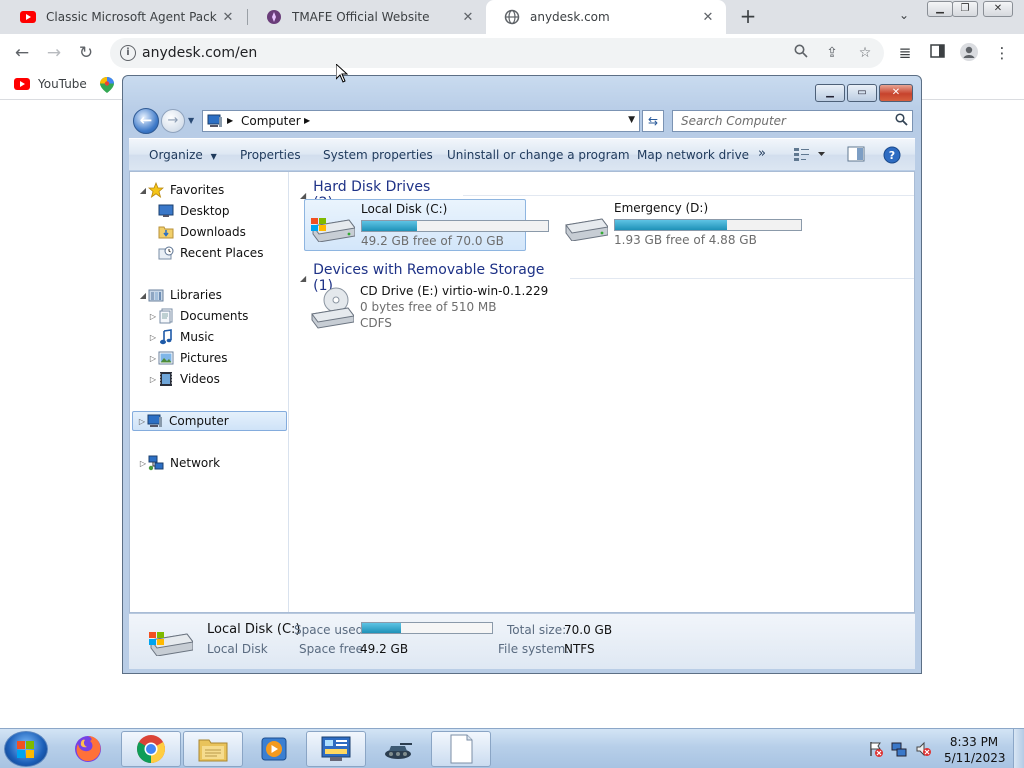 This screenshot has width=1024, height=768. I want to click on nav-pictures: ▷ Pictures, so click(188, 358).